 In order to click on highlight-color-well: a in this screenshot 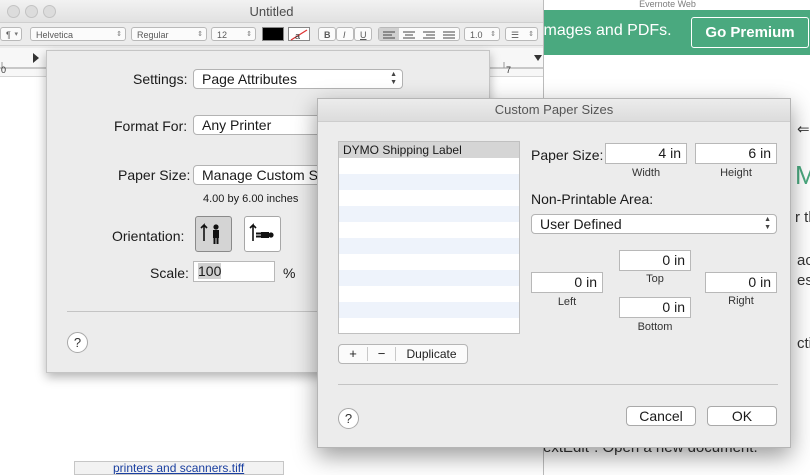, I will do `click(299, 34)`.